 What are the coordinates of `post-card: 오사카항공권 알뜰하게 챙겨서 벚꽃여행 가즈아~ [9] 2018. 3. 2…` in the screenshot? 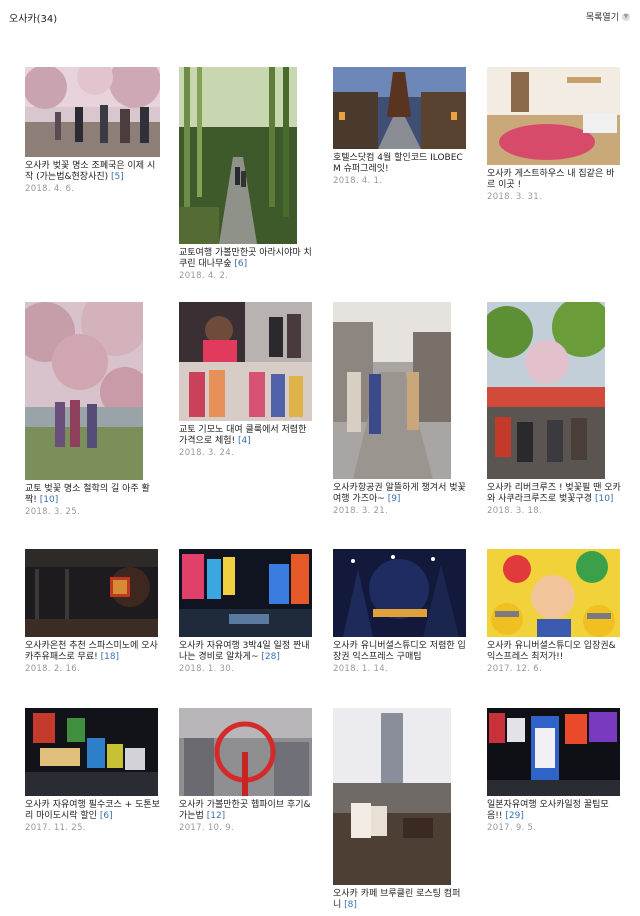 It's located at (400, 409).